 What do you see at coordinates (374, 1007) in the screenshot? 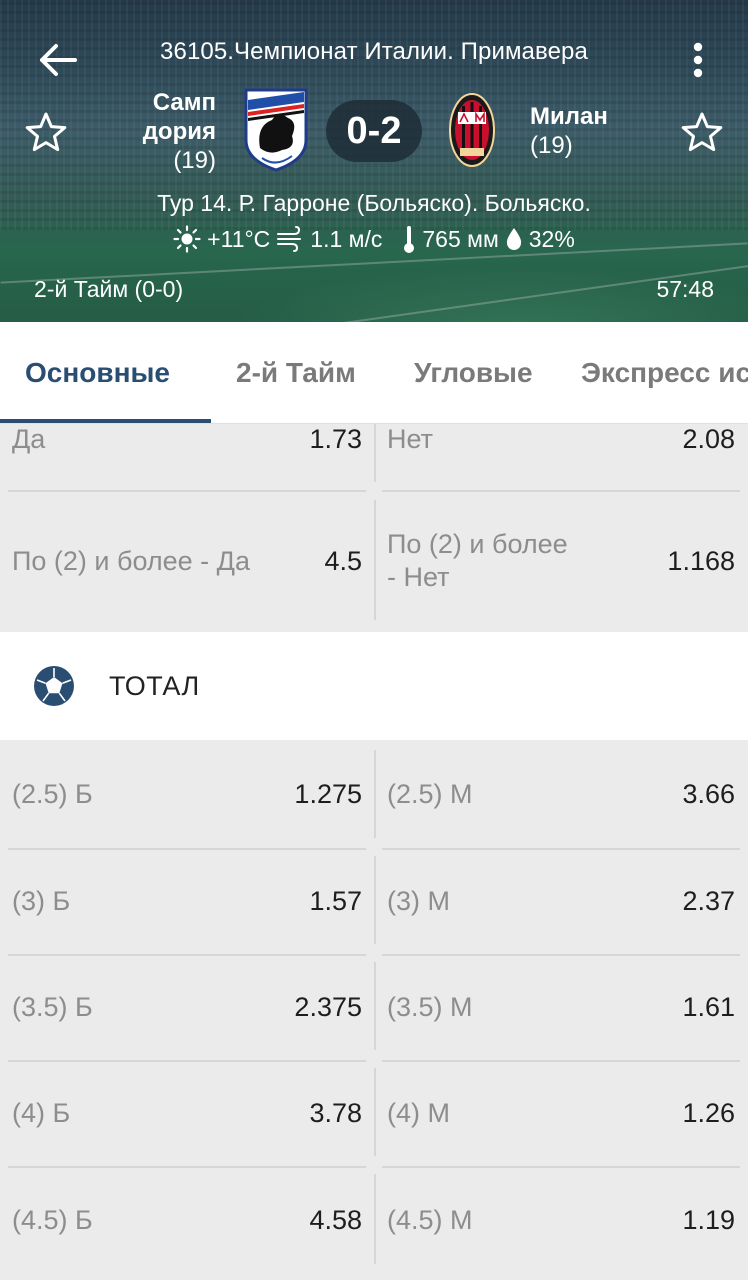
I see `odds-row: (3.5) Б 2.375 (3.5) М 1.61` at bounding box center [374, 1007].